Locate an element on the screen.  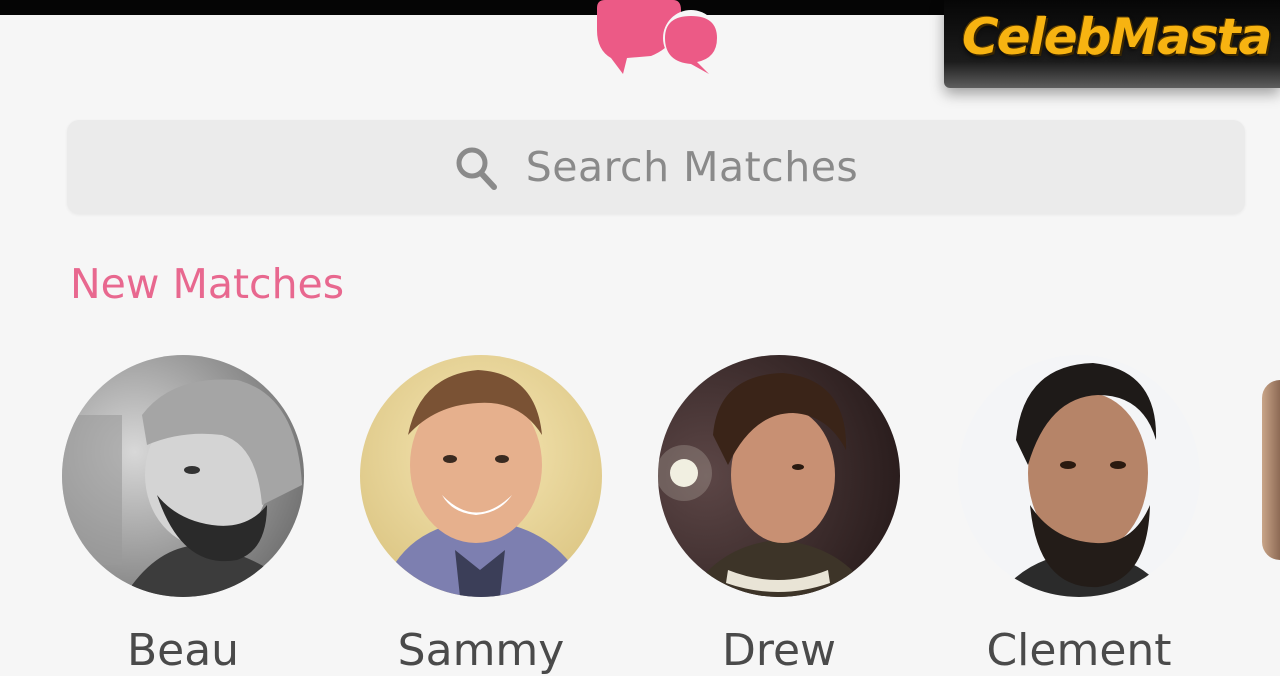
search-icon is located at coordinates (476, 168).